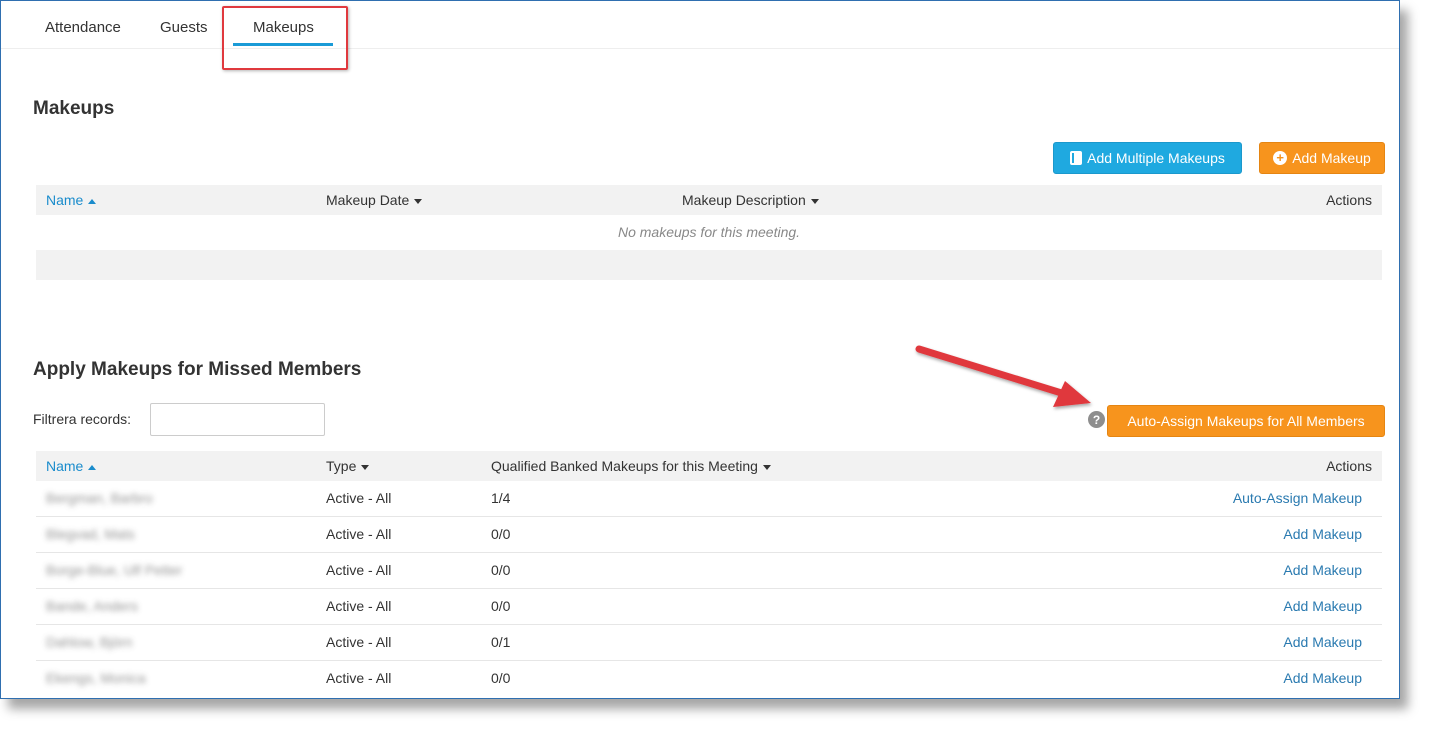 The image size is (1431, 729). Describe the element at coordinates (184, 27) in the screenshot. I see `tab-guests: Guests` at that location.